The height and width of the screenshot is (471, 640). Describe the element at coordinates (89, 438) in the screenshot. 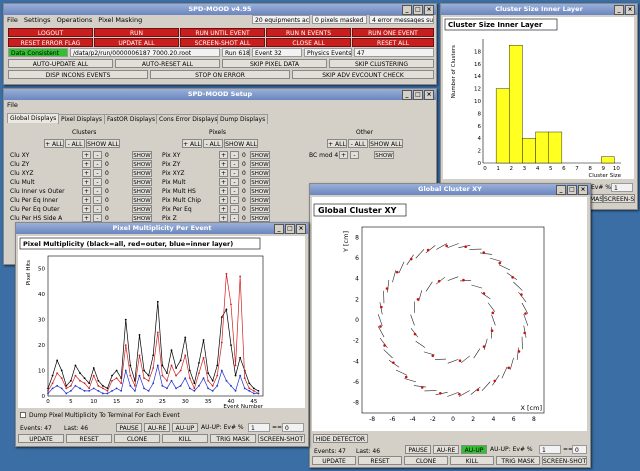

I see `pm-reset-button: RESET` at that location.